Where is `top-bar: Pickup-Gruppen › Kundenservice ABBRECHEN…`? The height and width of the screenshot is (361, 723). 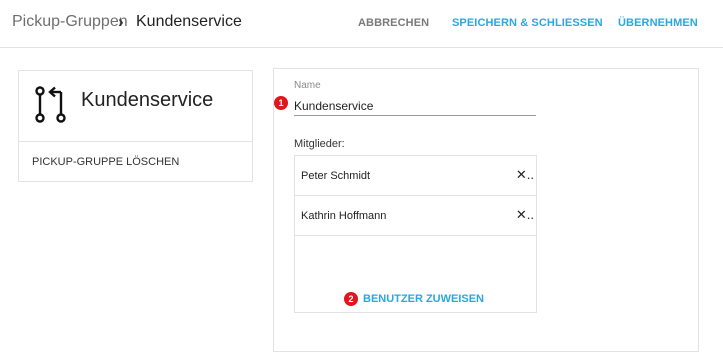 top-bar: Pickup-Gruppen › Kundenservice ABBRECHEN… is located at coordinates (361, 24).